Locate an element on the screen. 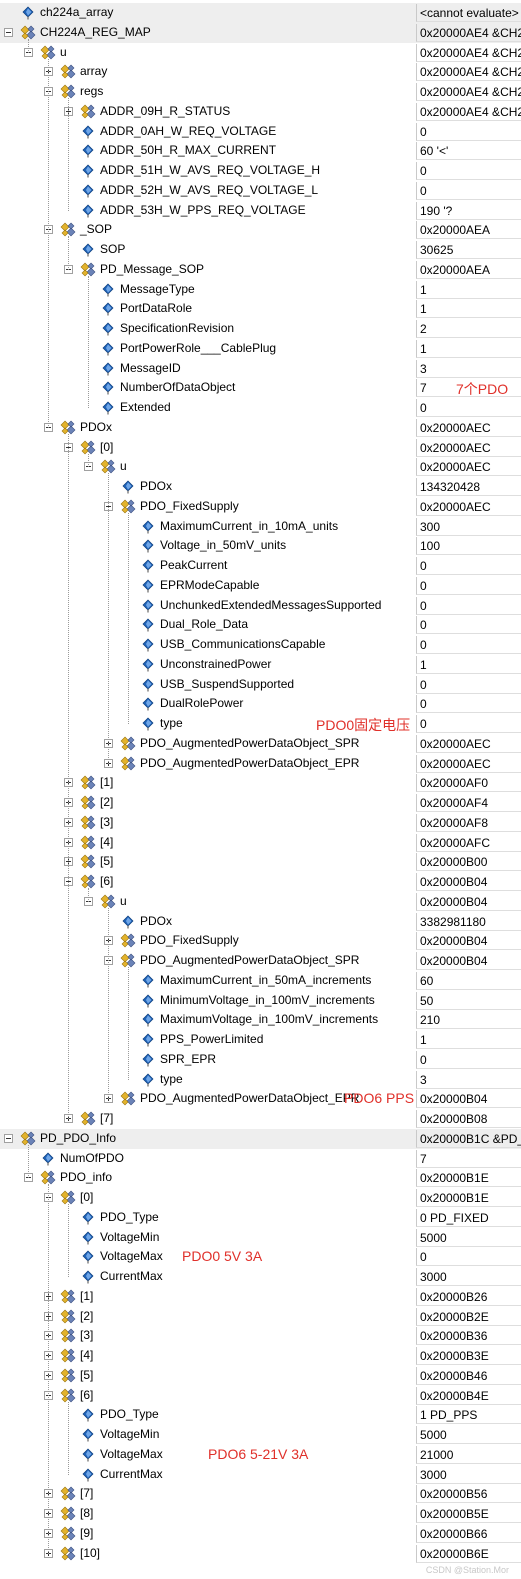 This screenshot has height=1579, width=521. tree-item-value: 0x20000AEA is located at coordinates (468, 230).